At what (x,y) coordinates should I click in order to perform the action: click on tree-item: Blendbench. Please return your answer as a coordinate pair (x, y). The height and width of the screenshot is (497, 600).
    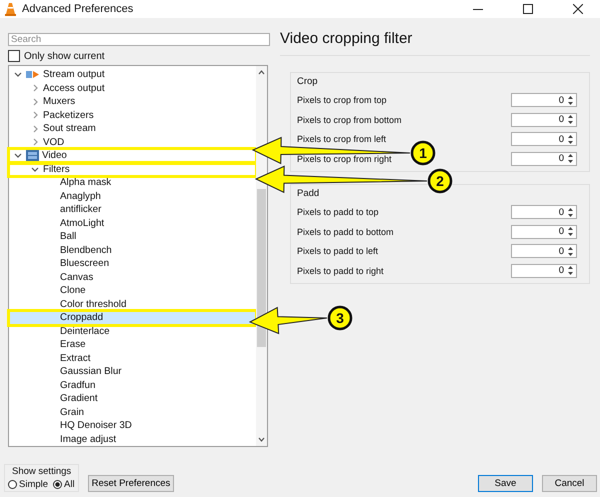
    Looking at the image, I should click on (132, 250).